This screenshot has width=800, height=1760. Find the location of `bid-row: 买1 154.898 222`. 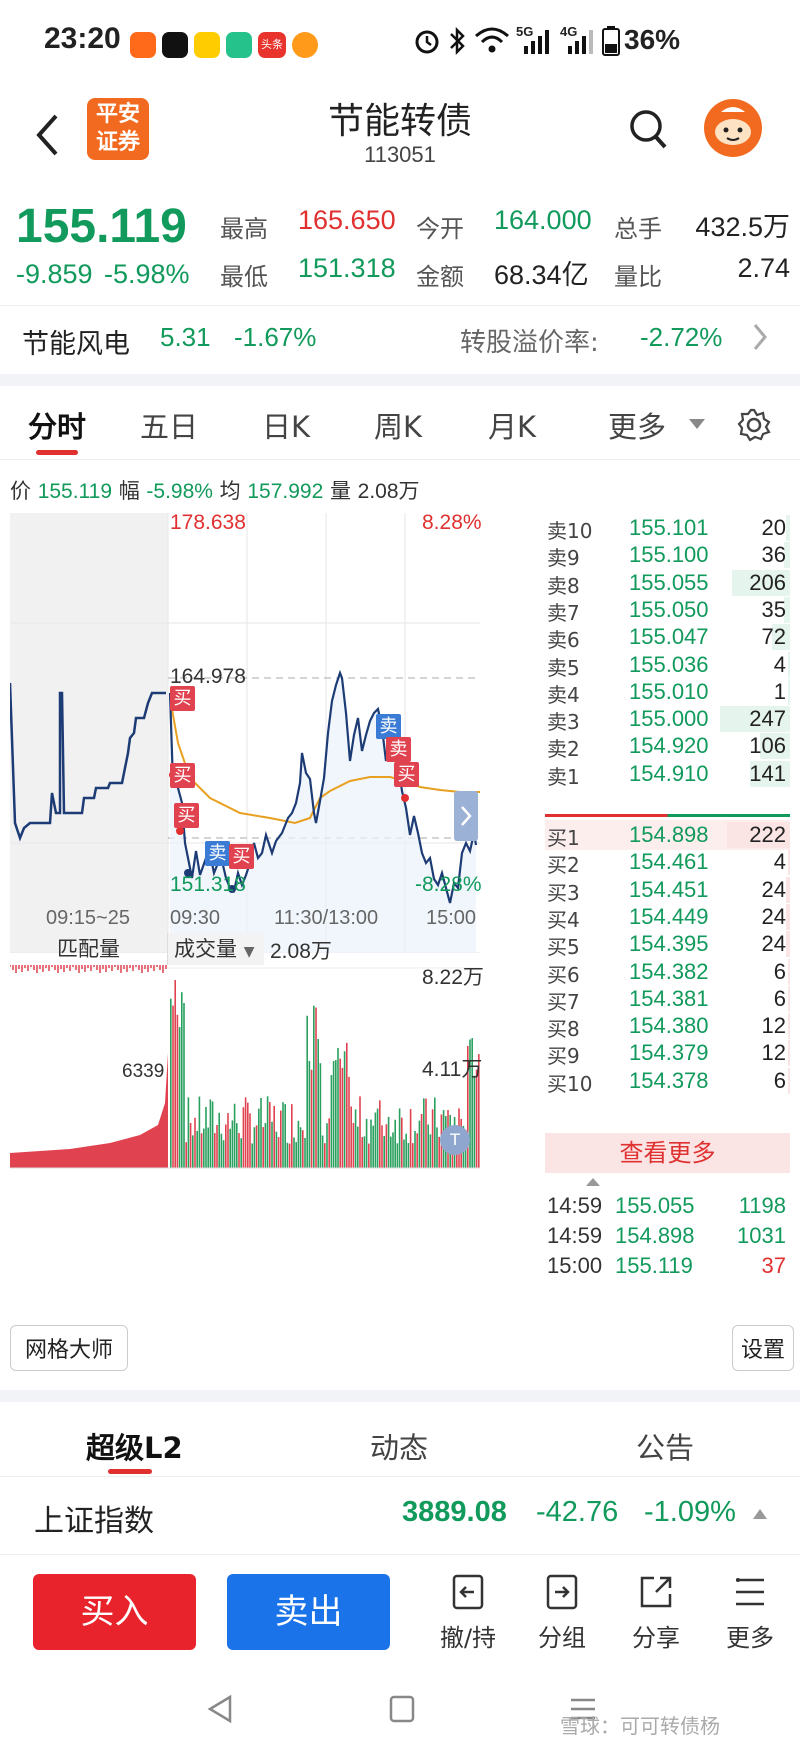

bid-row: 买1 154.898 222 is located at coordinates (667, 835).